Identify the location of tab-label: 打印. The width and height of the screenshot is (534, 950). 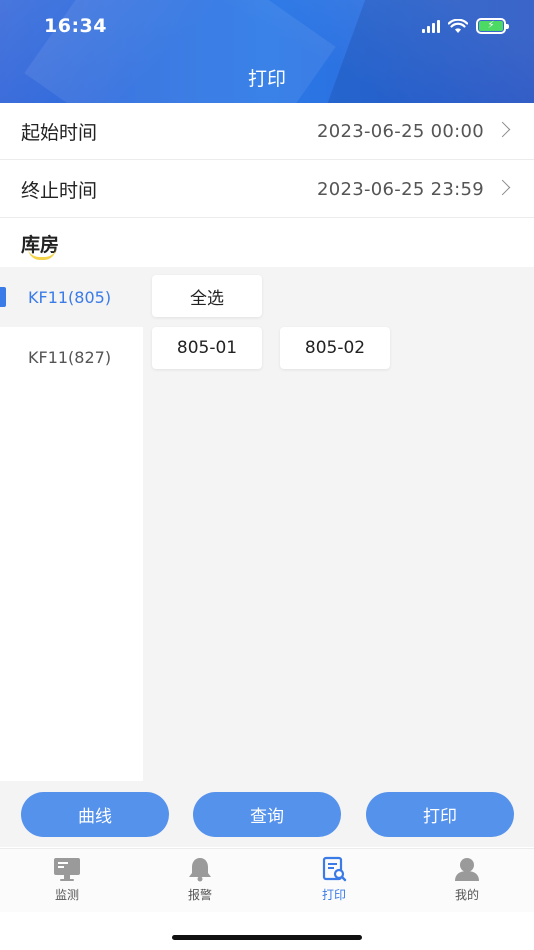
(333, 895).